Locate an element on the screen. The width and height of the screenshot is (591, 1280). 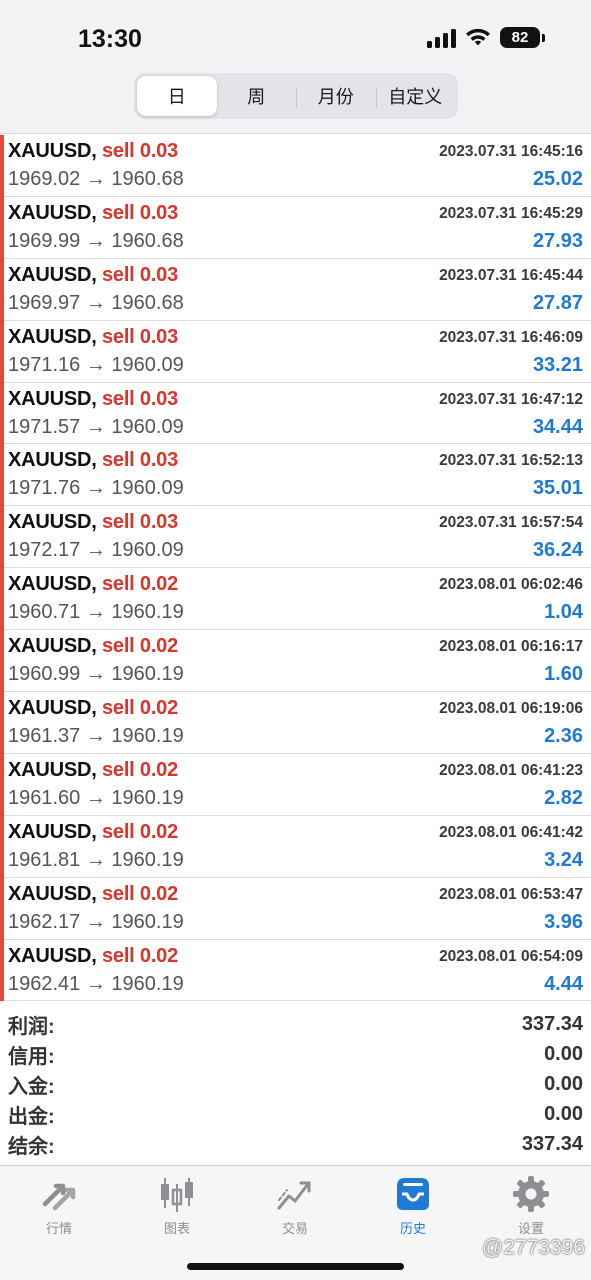
segment-day: 日 is located at coordinates (177, 96).